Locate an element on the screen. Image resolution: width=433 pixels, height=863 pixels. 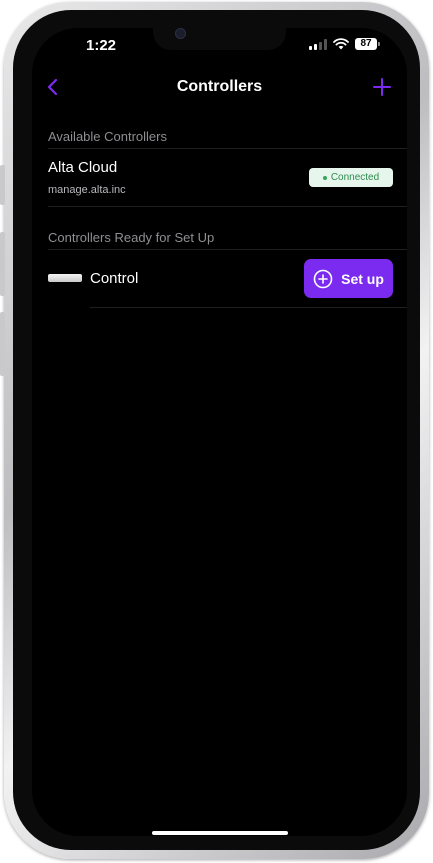
mute-switch is located at coordinates (2, 185).